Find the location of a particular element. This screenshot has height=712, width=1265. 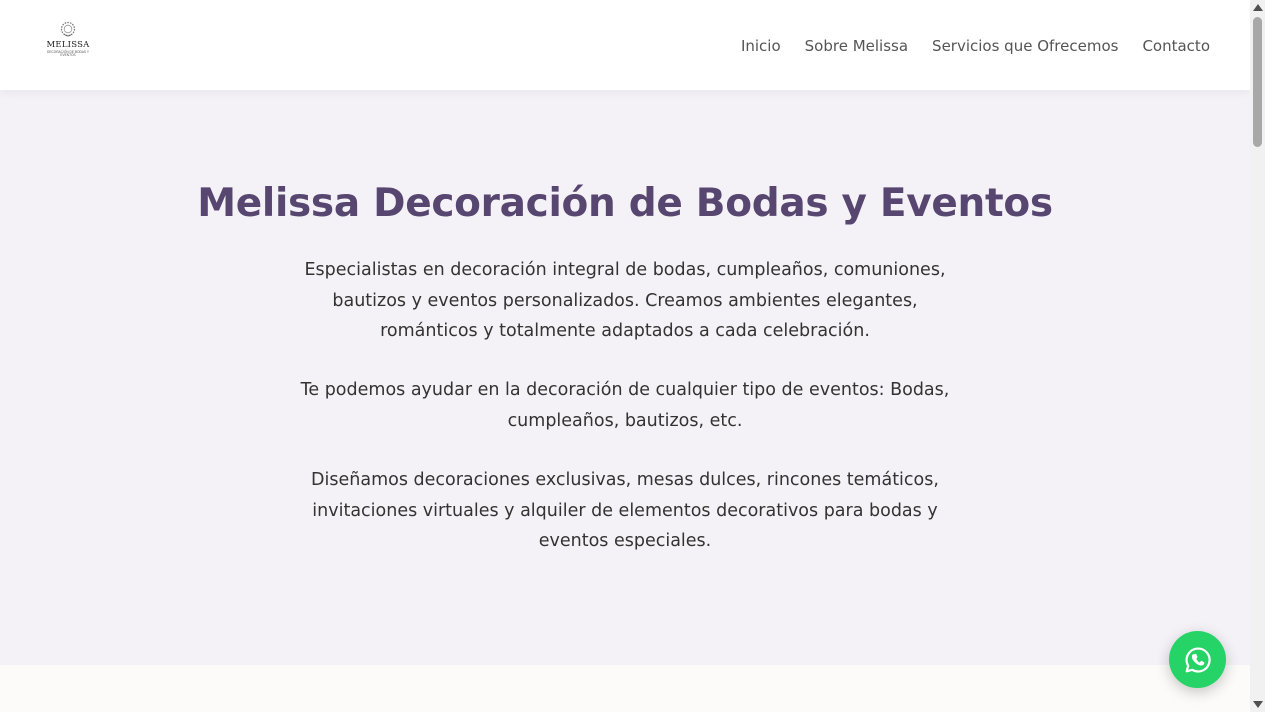

logo-name: MELISSA is located at coordinates (68, 45).